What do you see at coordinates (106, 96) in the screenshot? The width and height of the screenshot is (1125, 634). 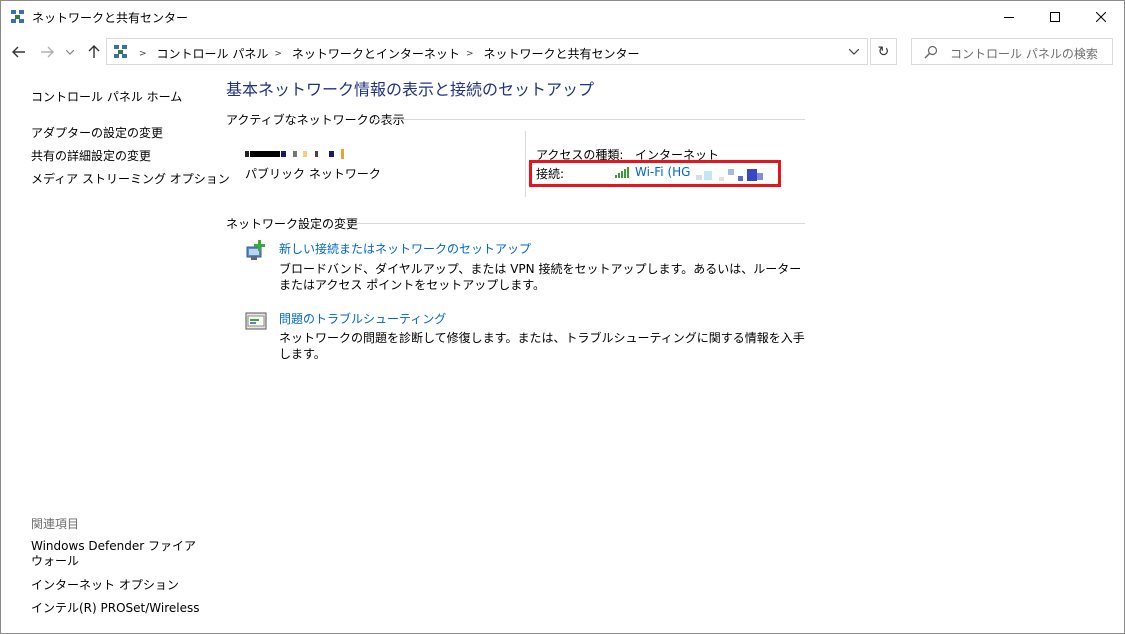 I see `control-panel-home-link: コントロール パネル ホーム` at bounding box center [106, 96].